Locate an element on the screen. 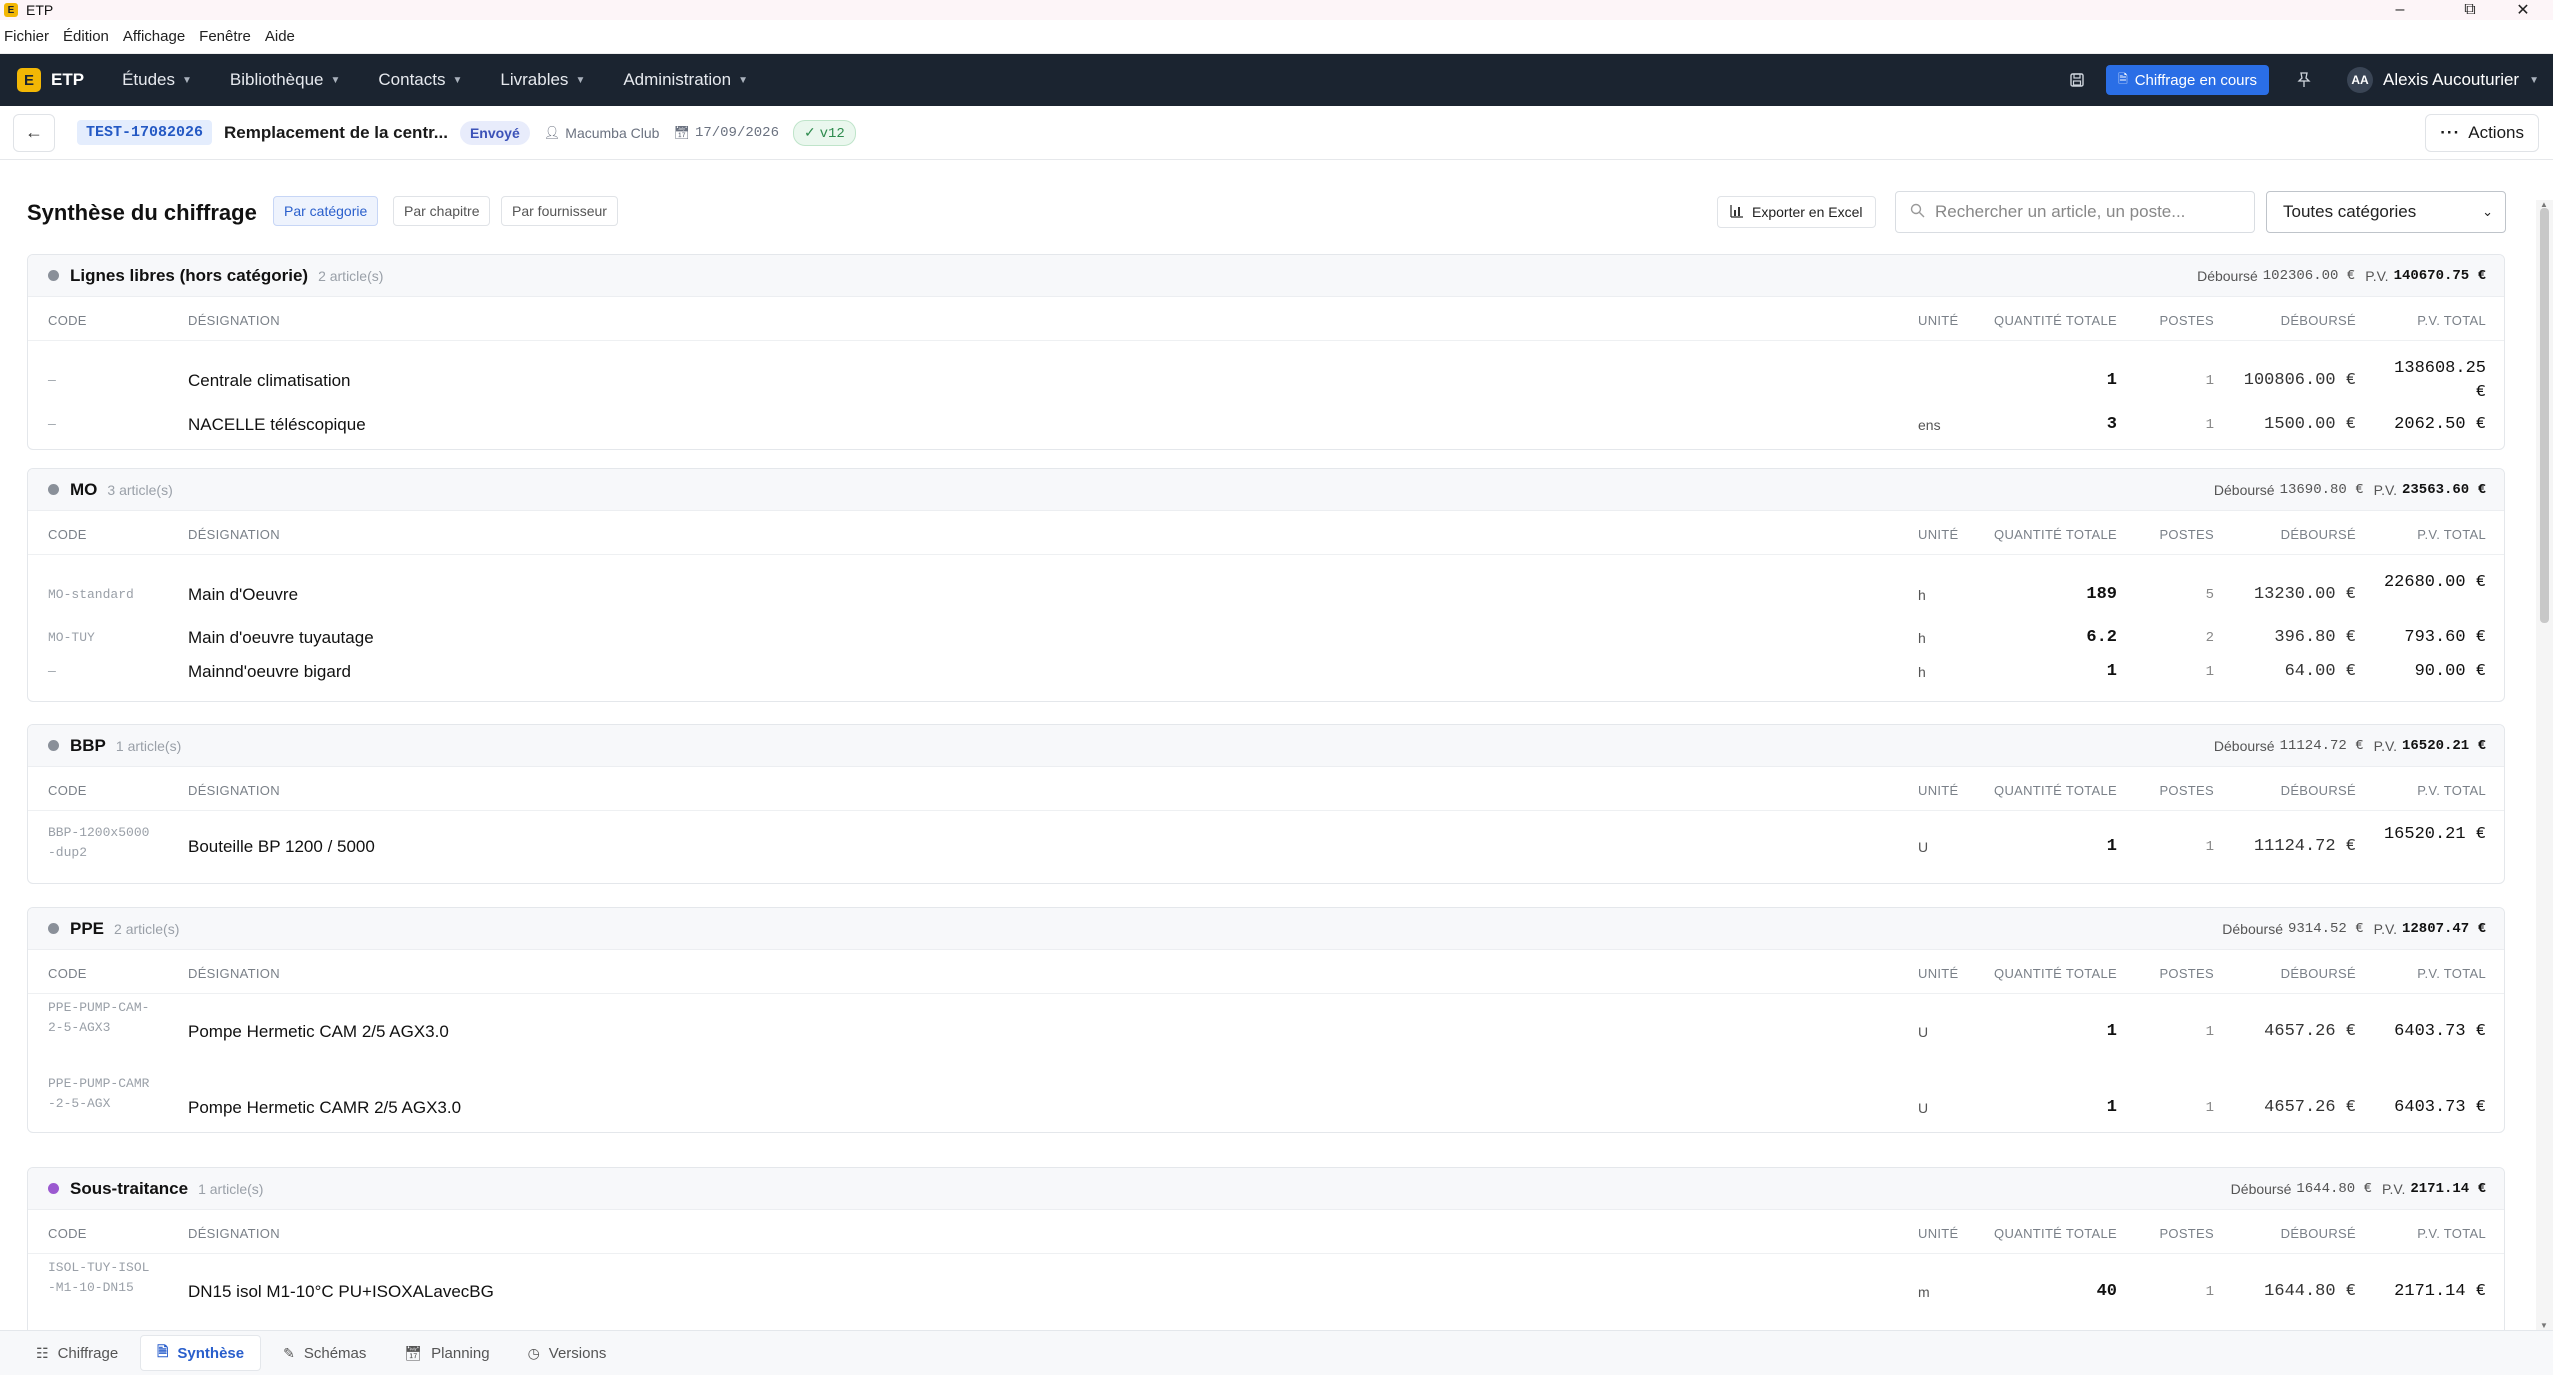  pin-icon is located at coordinates (2304, 80).